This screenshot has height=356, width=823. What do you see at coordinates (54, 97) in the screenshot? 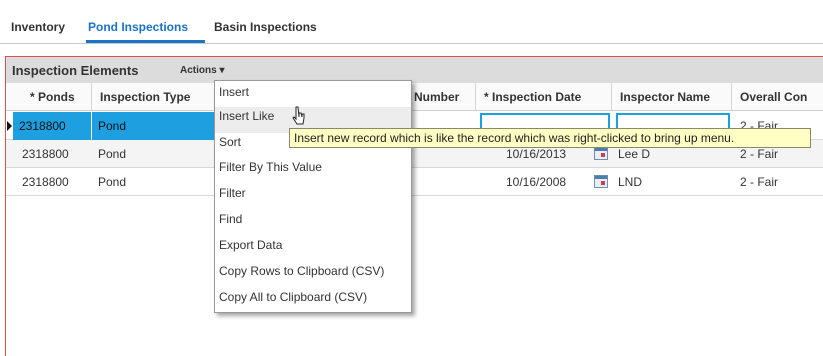
I see `column-header-ponds: * Ponds` at bounding box center [54, 97].